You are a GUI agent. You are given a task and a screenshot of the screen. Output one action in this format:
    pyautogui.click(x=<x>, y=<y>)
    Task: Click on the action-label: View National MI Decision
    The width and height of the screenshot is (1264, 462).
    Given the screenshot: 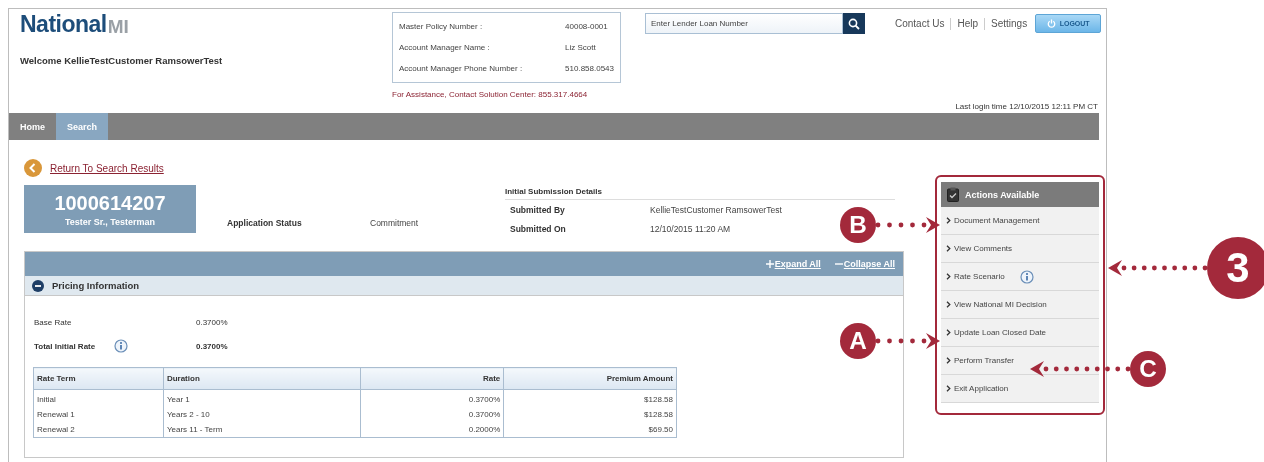 What is the action you would take?
    pyautogui.click(x=1000, y=304)
    